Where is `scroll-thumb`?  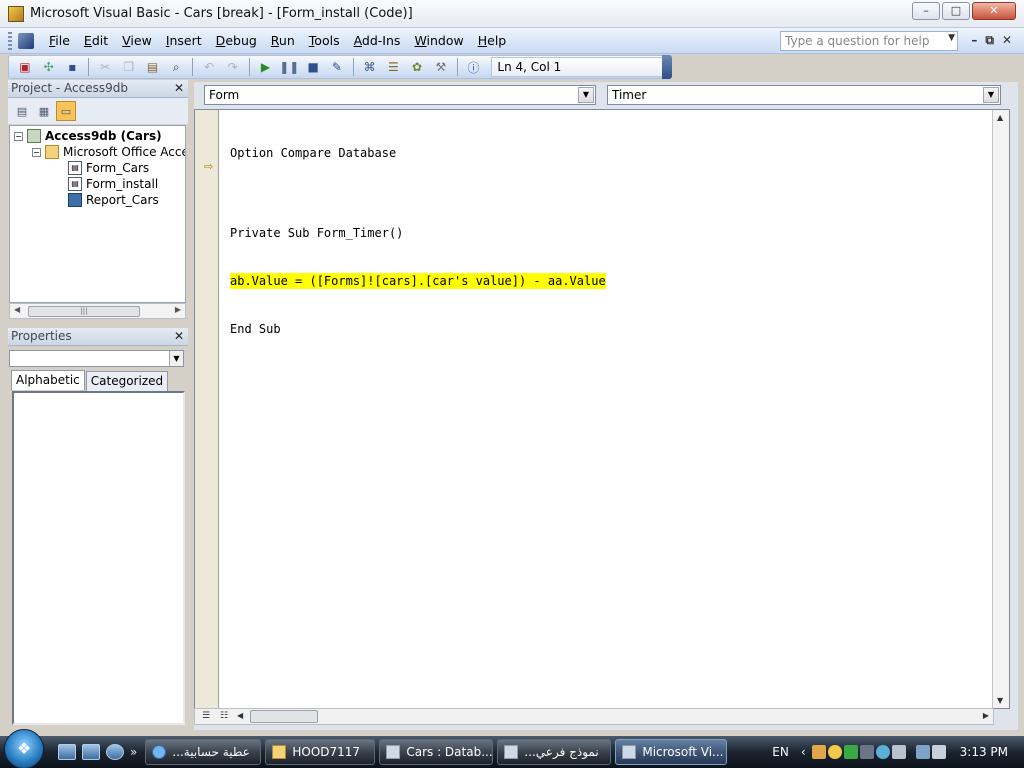 scroll-thumb is located at coordinates (284, 716).